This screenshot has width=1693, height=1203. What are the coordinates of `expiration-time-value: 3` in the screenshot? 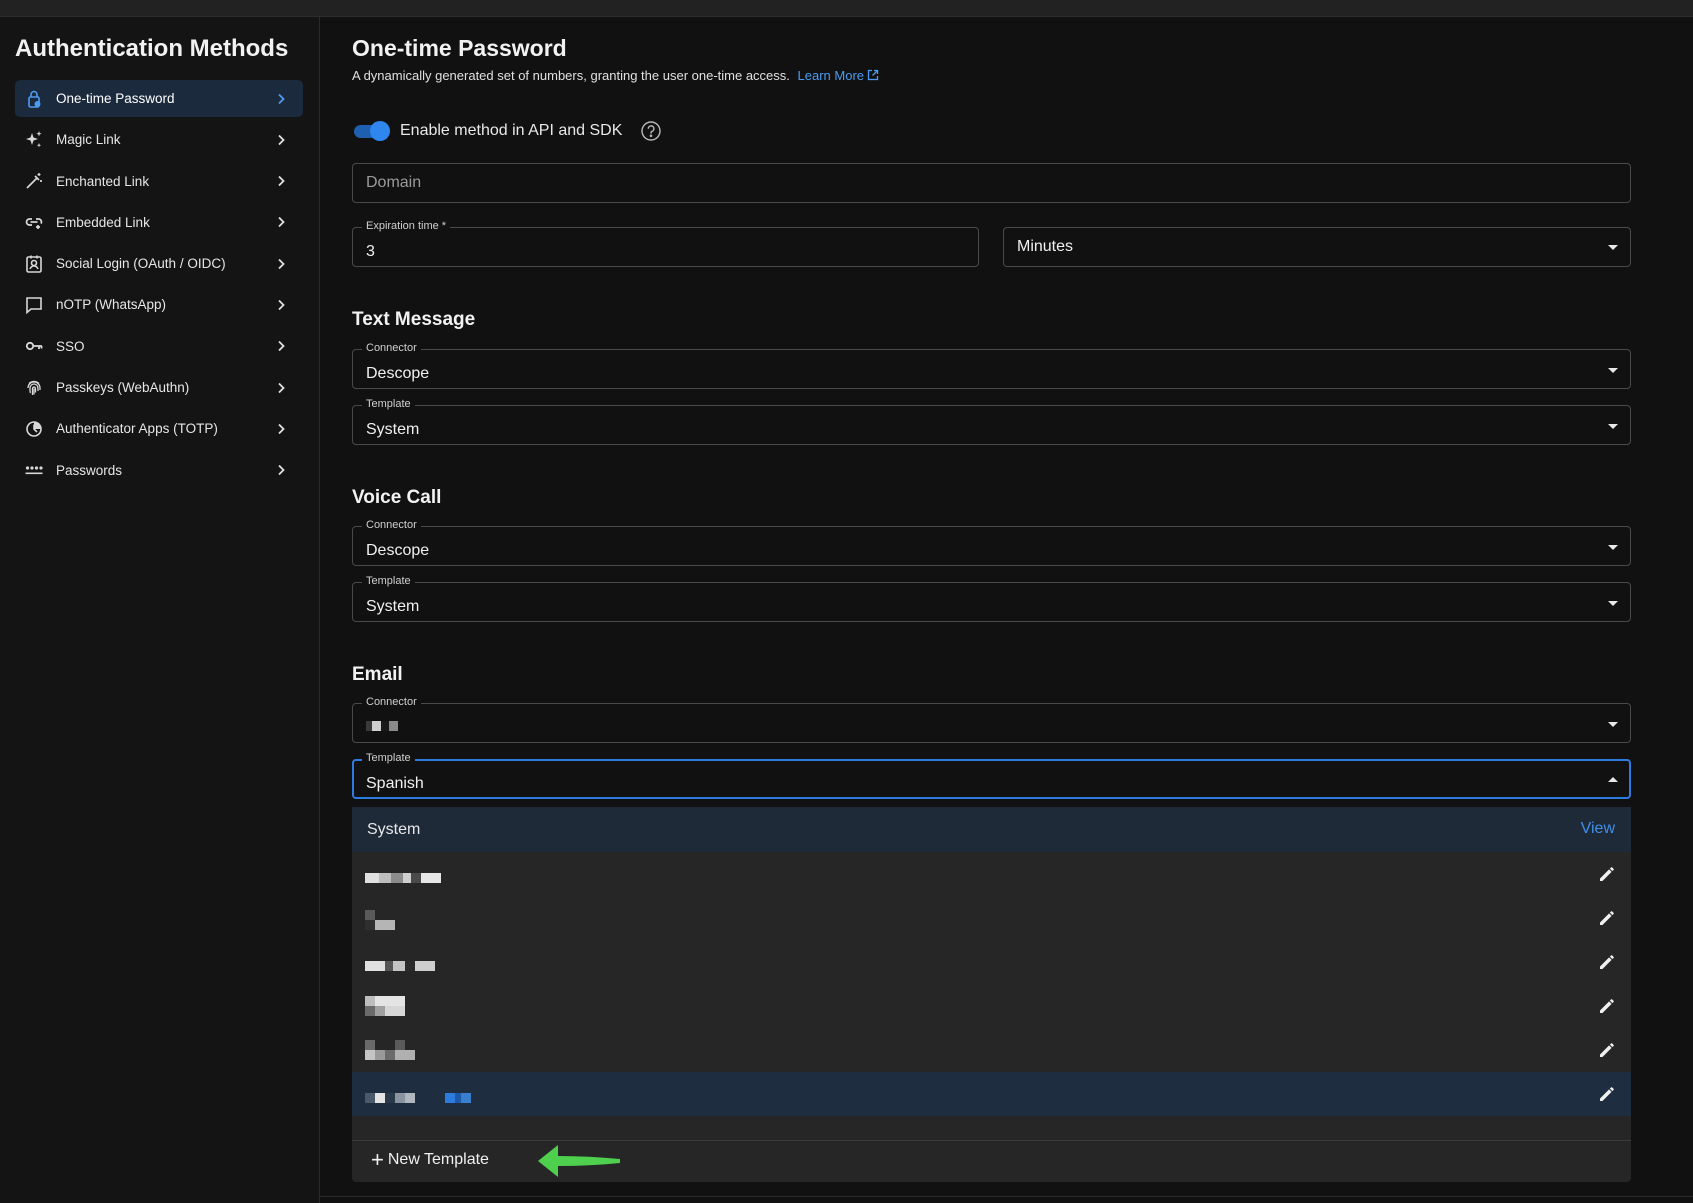 It's located at (370, 251).